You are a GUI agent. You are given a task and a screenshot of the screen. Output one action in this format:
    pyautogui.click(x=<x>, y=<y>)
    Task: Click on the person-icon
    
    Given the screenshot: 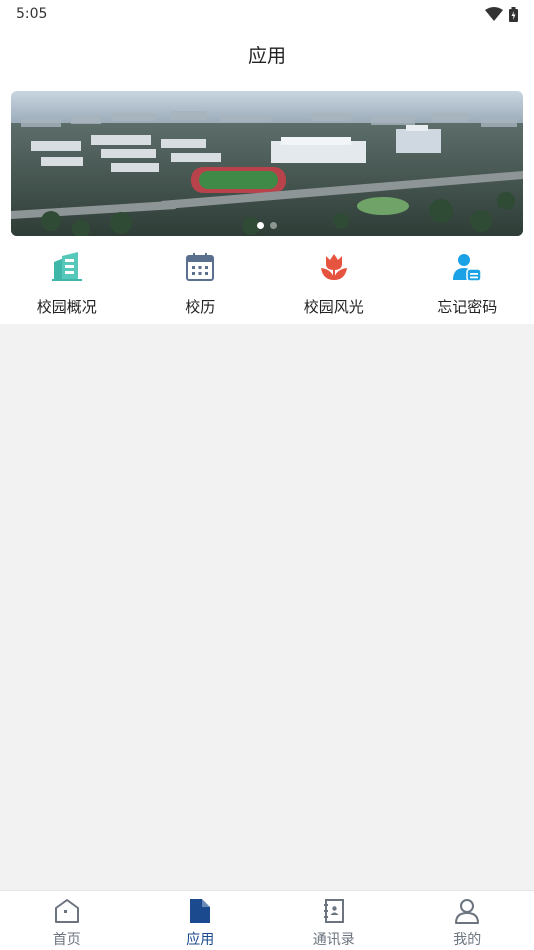 What is the action you would take?
    pyautogui.click(x=467, y=911)
    